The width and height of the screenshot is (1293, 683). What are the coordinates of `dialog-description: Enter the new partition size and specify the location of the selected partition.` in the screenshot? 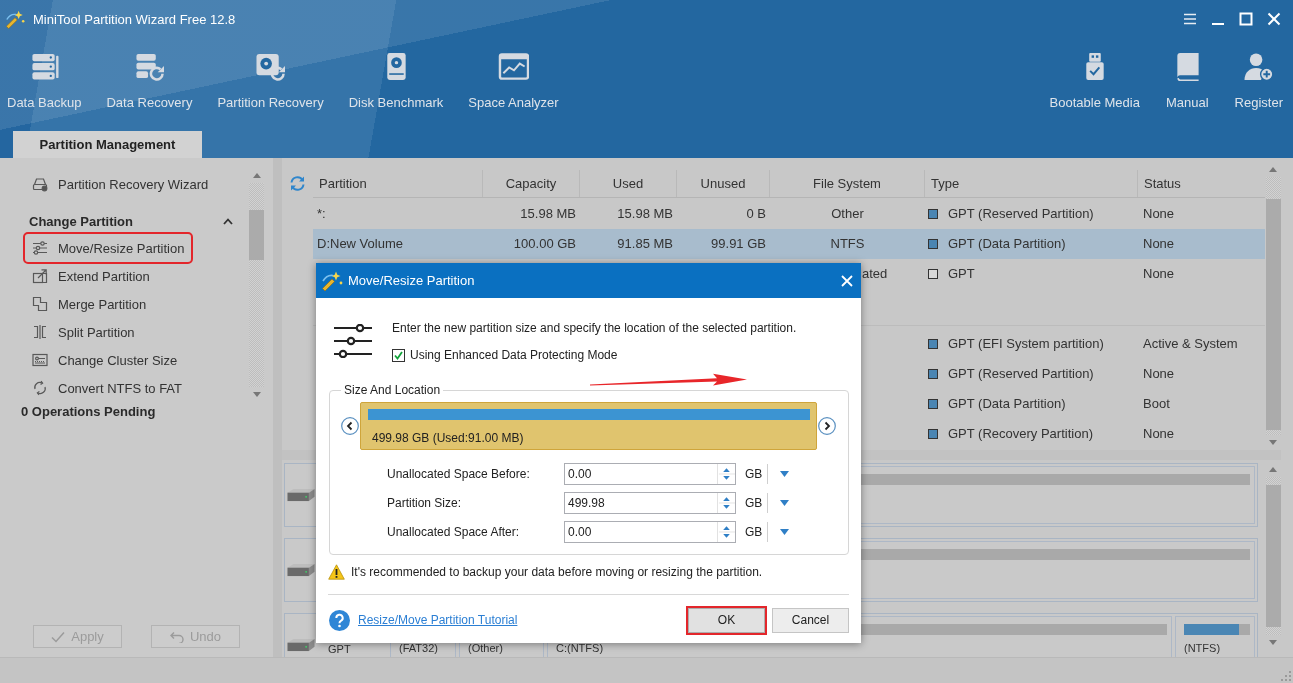 It's located at (594, 328).